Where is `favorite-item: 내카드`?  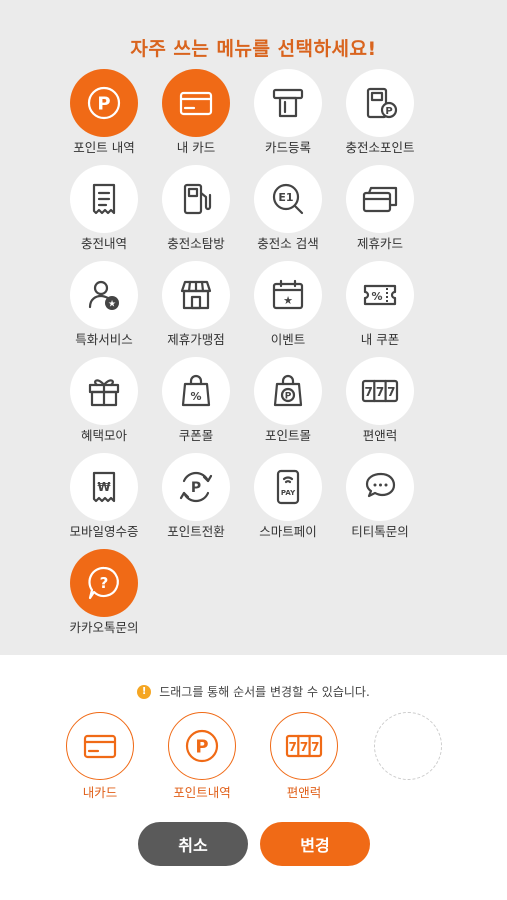 favorite-item: 내카드 is located at coordinates (101, 757).